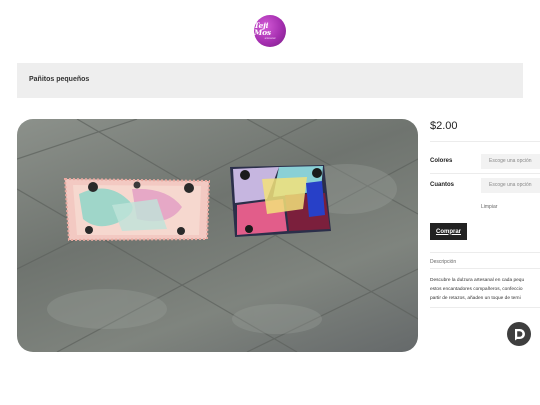 The width and height of the screenshot is (540, 405). Describe the element at coordinates (59, 79) in the screenshot. I see `page-title: Pañitos pequeños` at that location.